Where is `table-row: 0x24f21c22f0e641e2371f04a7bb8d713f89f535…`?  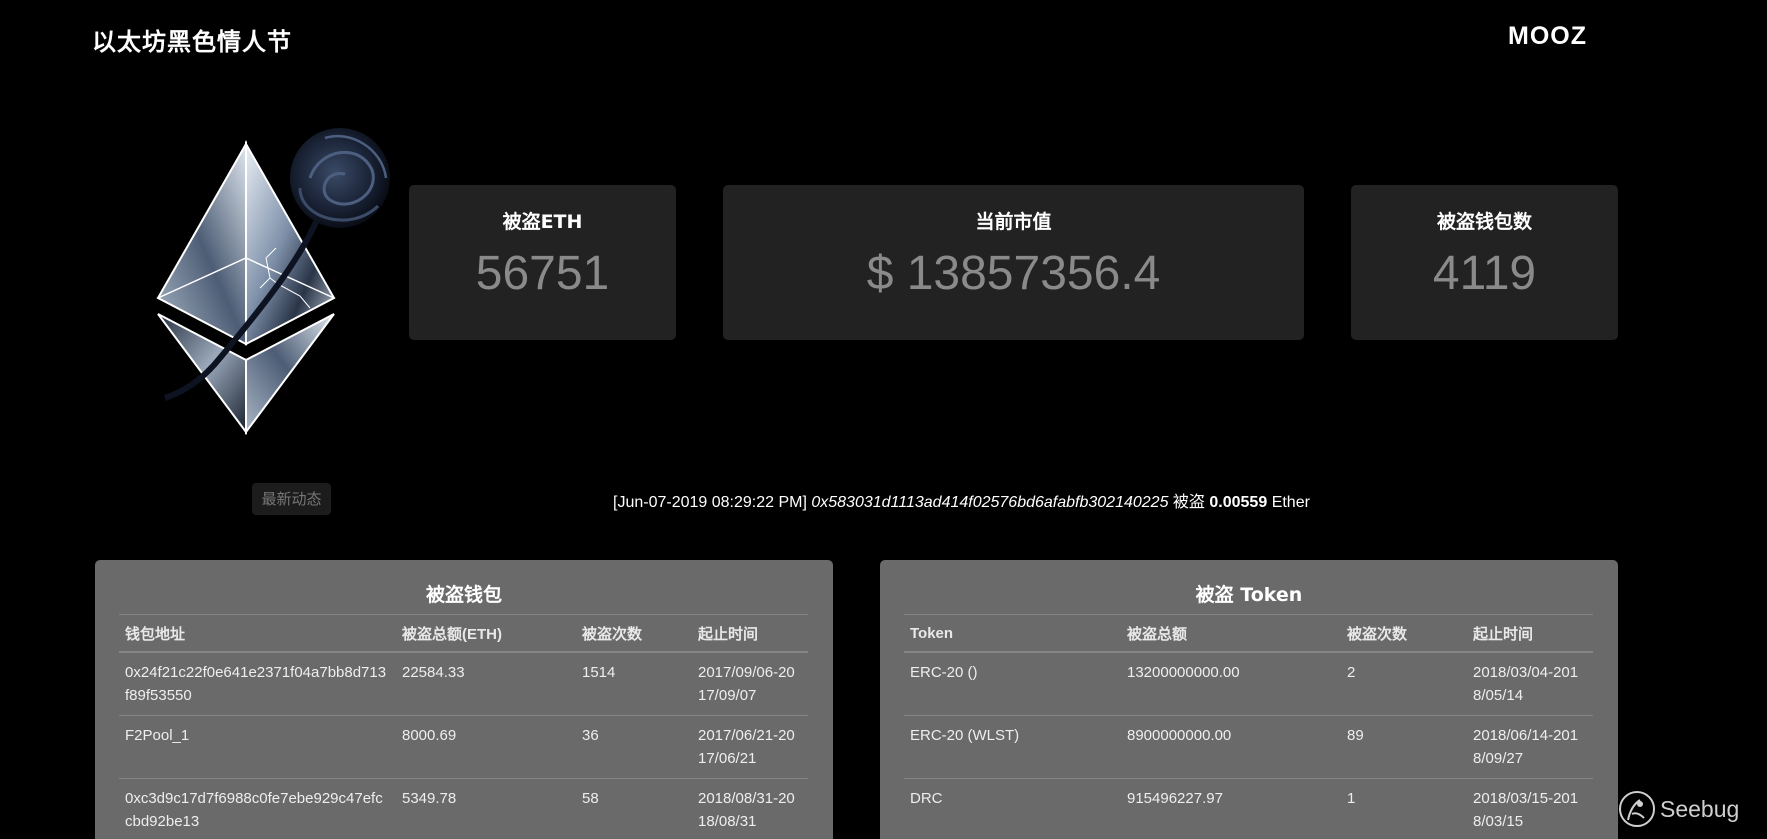 table-row: 0x24f21c22f0e641e2371f04a7bb8d713f89f535… is located at coordinates (463, 684).